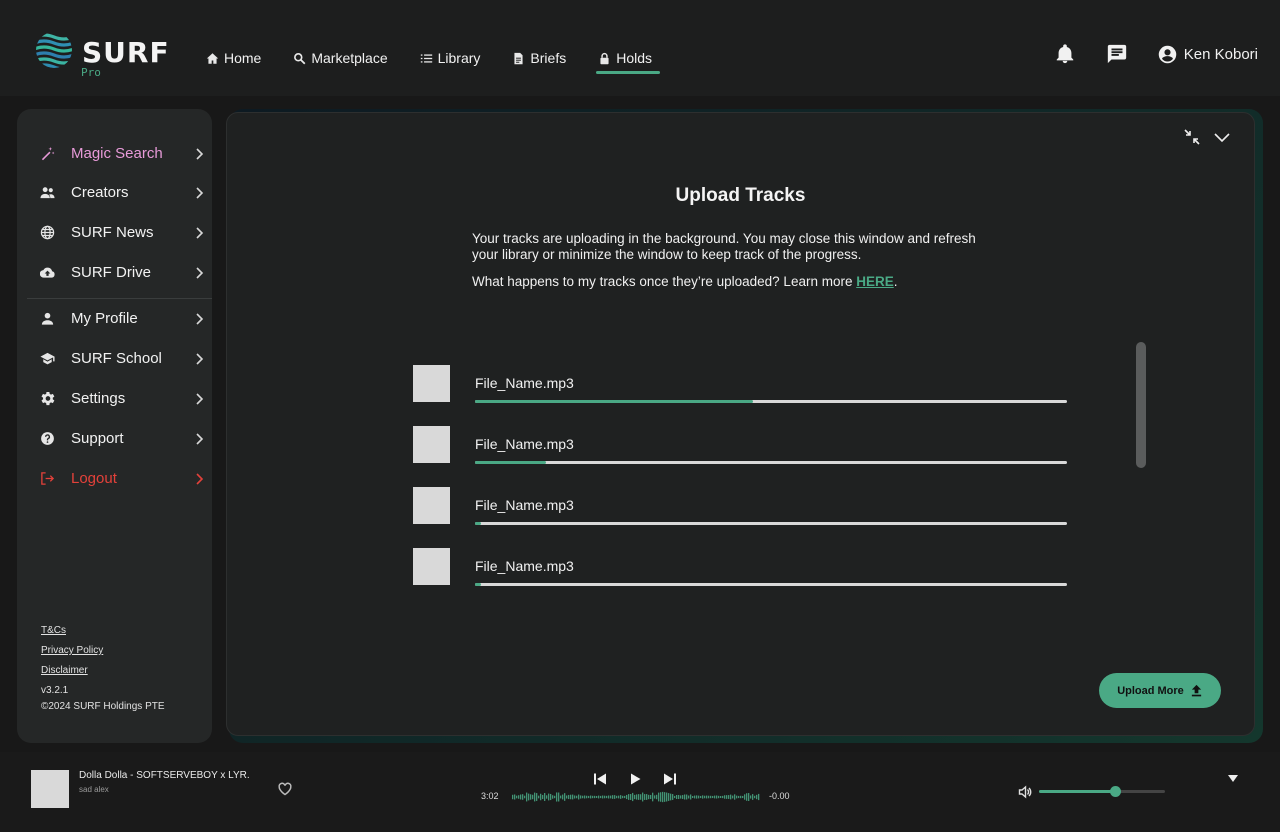 This screenshot has height=832, width=1280. Describe the element at coordinates (102, 56) in the screenshot. I see `surf-logo: SURF Pro` at that location.